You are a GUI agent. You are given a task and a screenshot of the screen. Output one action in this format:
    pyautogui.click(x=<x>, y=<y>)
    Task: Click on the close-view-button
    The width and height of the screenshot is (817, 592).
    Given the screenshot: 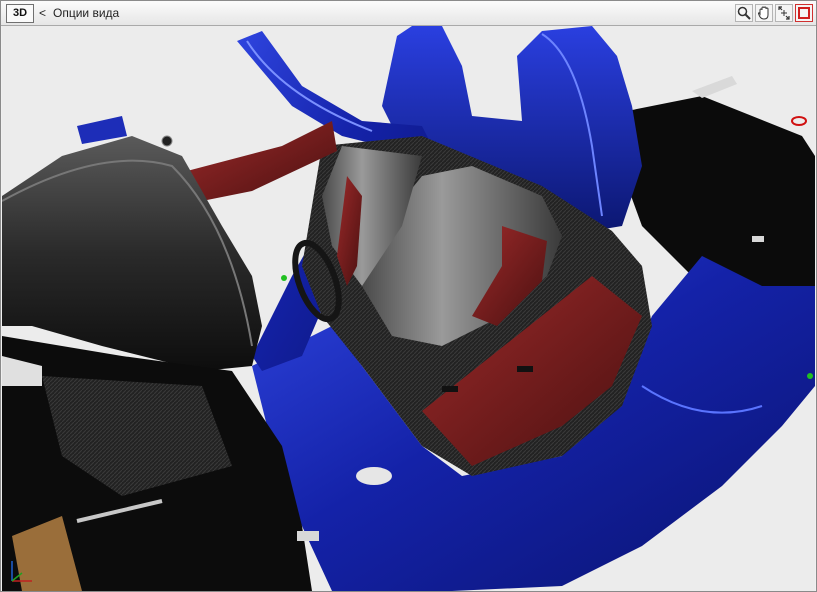 What is the action you would take?
    pyautogui.click(x=804, y=13)
    